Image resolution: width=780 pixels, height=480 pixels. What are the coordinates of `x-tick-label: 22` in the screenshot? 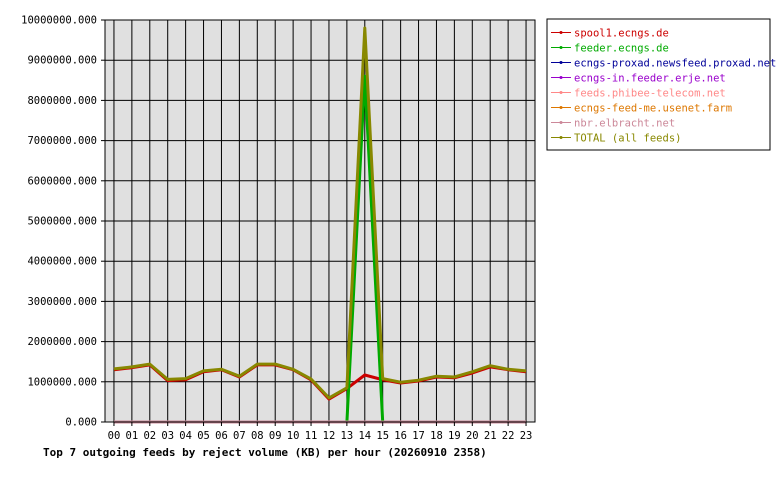 It's located at (508, 436).